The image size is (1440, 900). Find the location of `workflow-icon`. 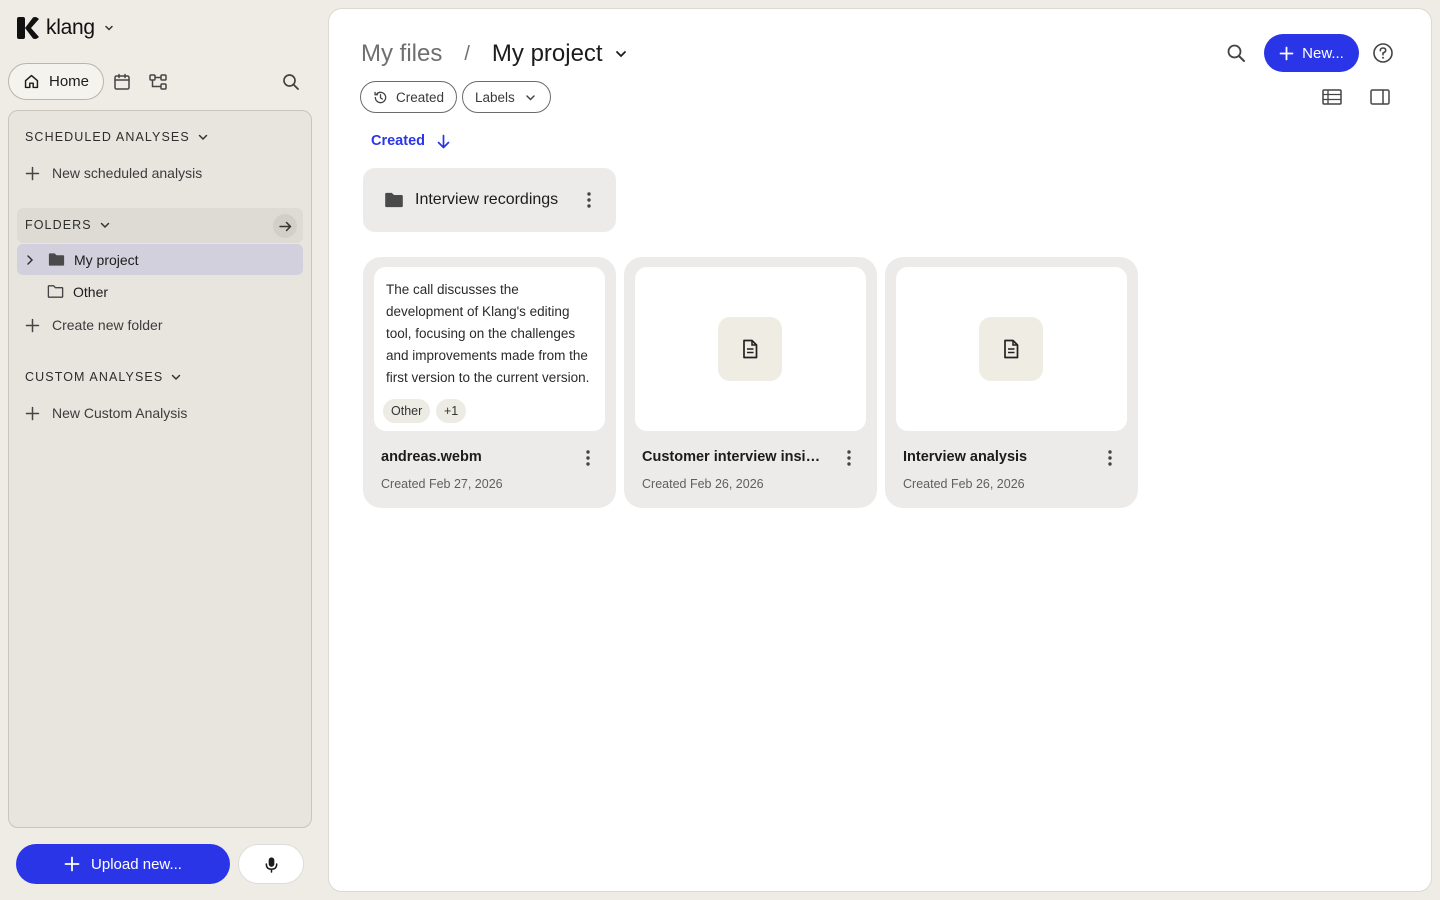

workflow-icon is located at coordinates (158, 82).